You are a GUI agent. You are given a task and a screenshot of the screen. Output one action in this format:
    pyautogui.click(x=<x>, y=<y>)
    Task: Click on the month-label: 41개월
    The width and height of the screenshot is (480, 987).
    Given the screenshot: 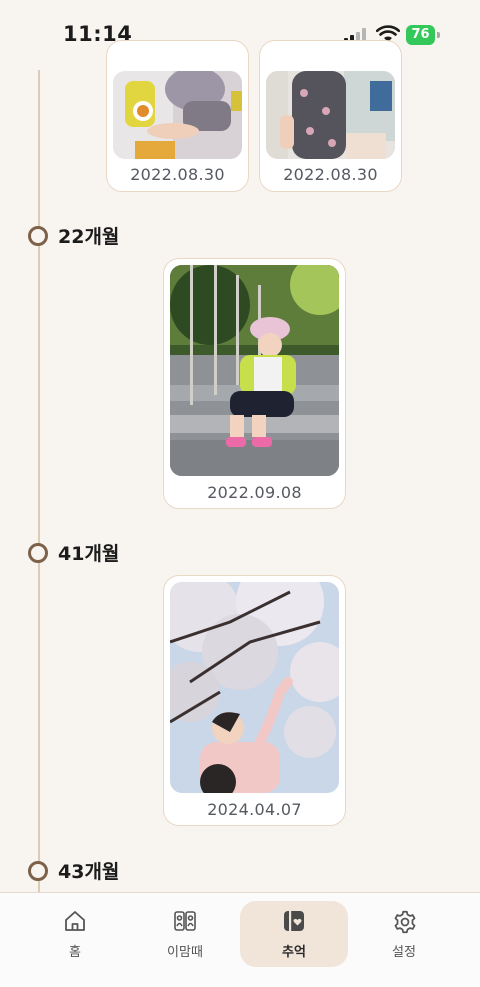 What is the action you would take?
    pyautogui.click(x=89, y=554)
    